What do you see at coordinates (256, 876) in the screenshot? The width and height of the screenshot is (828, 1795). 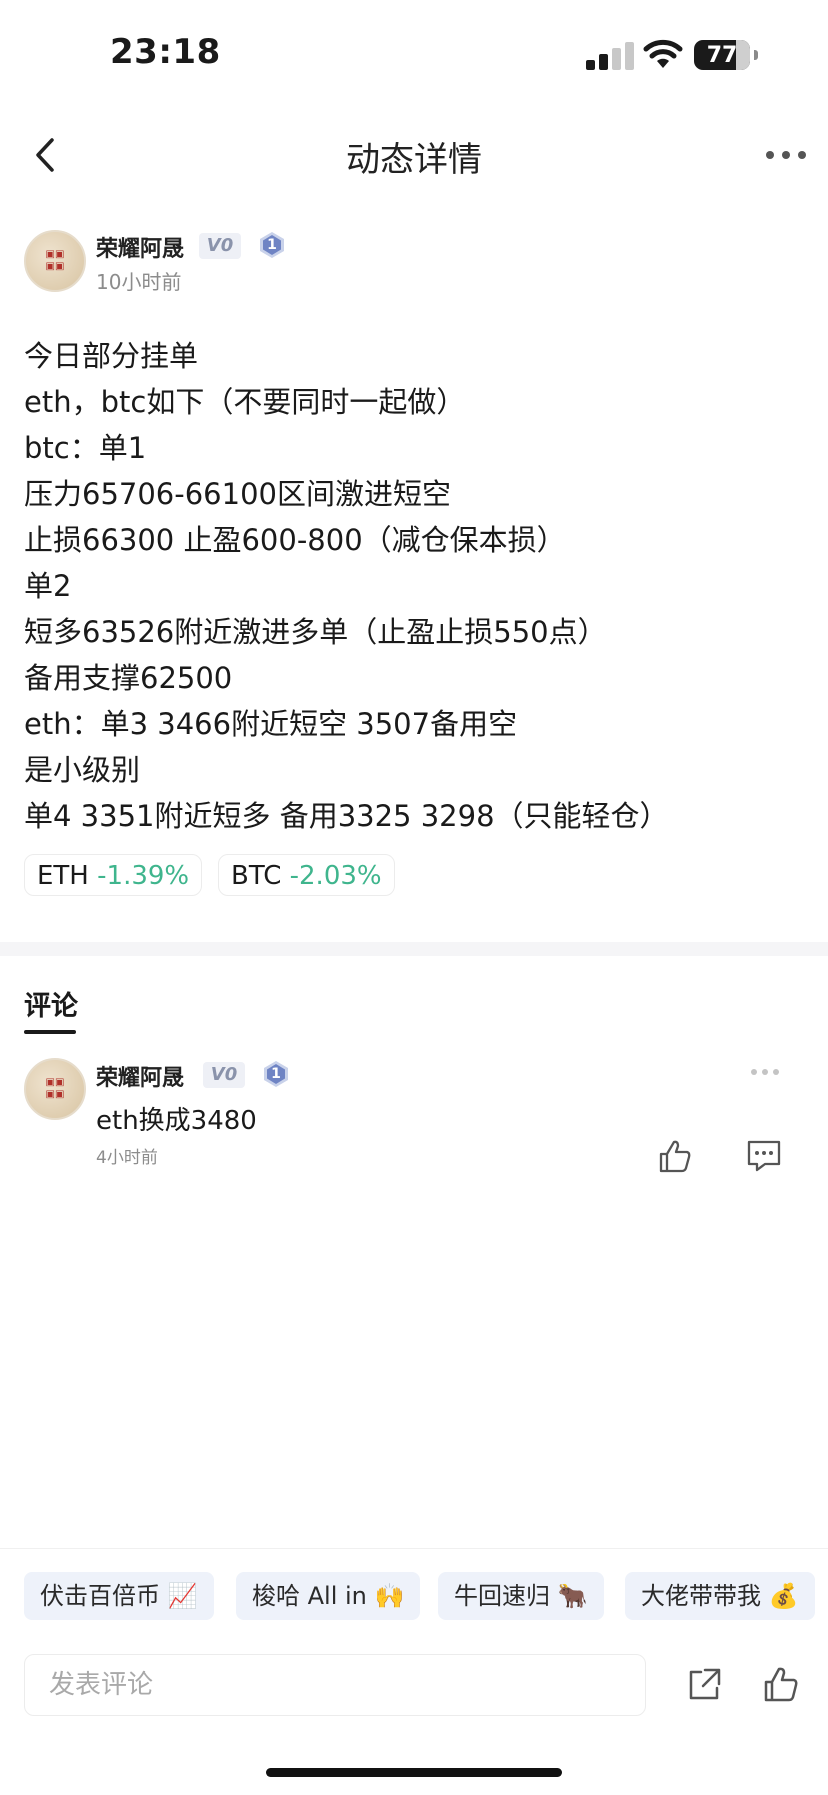 I see `coin-symbol: BTC` at bounding box center [256, 876].